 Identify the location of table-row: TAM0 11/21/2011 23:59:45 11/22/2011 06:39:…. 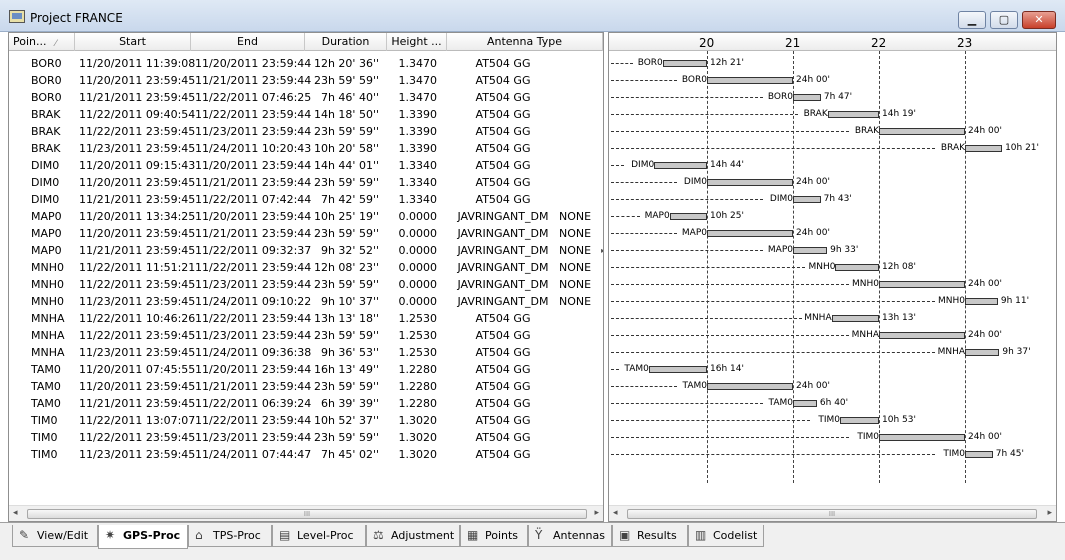
(304, 403).